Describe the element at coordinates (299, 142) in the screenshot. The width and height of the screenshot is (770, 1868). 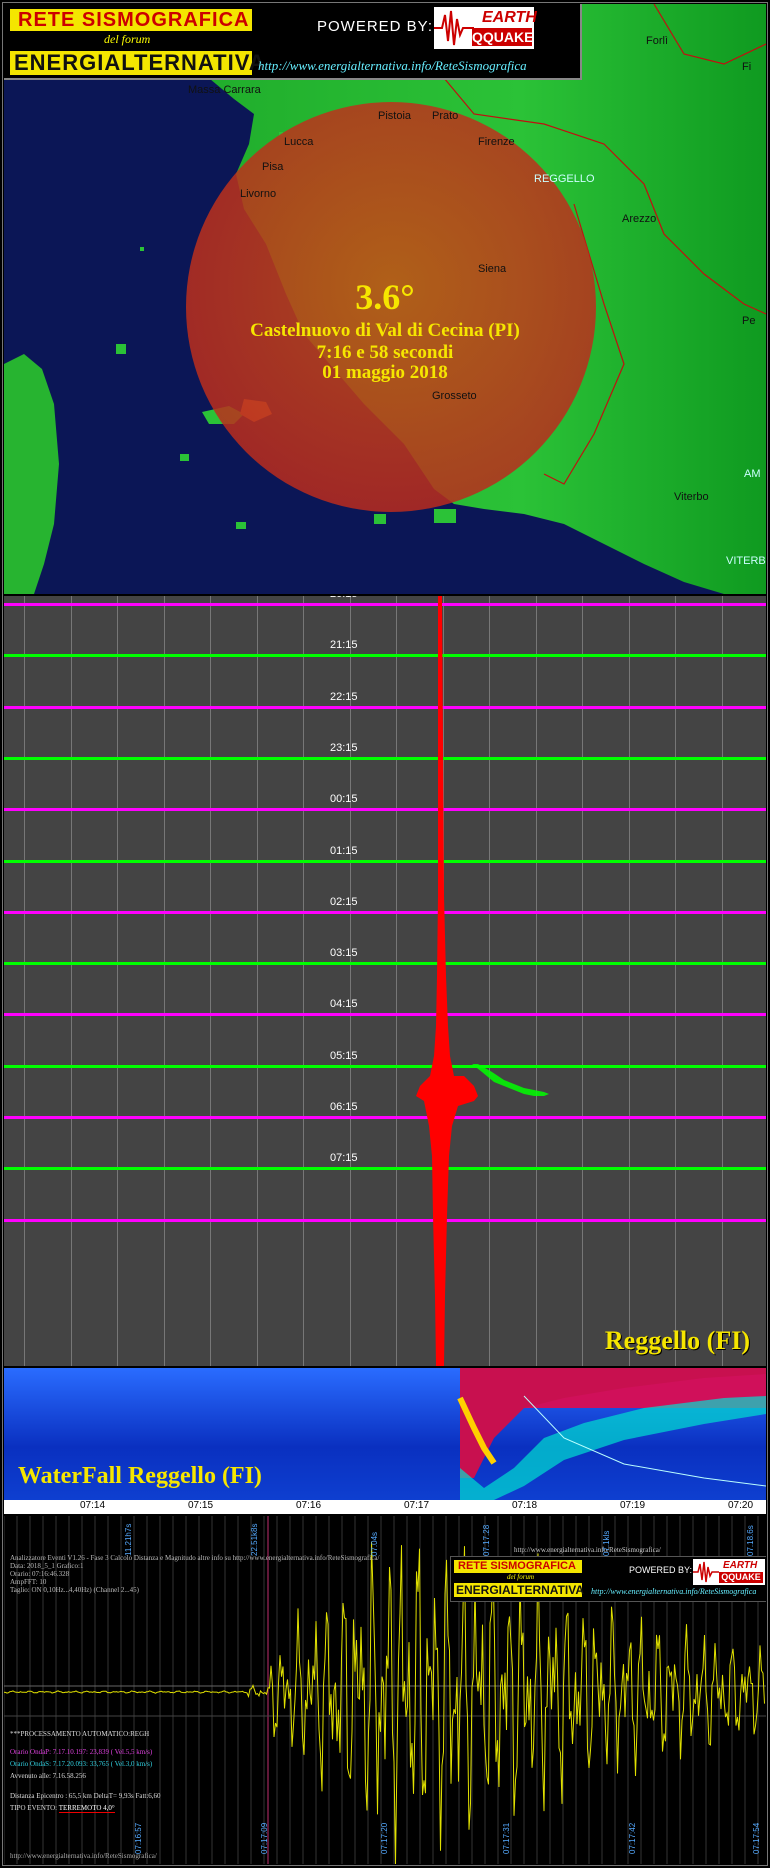
I see `city-label: Lucca` at that location.